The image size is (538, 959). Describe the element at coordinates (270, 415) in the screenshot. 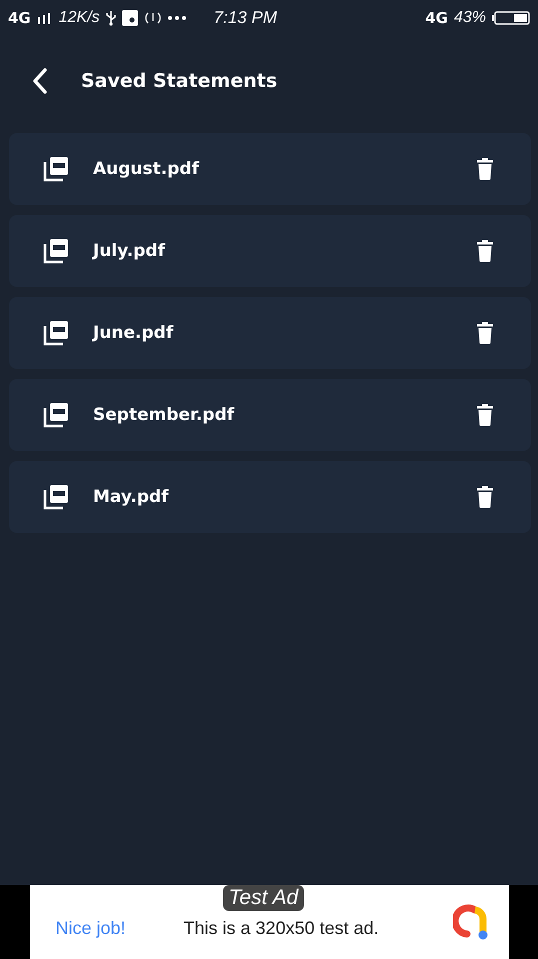

I see `file-card: September.pdf` at that location.